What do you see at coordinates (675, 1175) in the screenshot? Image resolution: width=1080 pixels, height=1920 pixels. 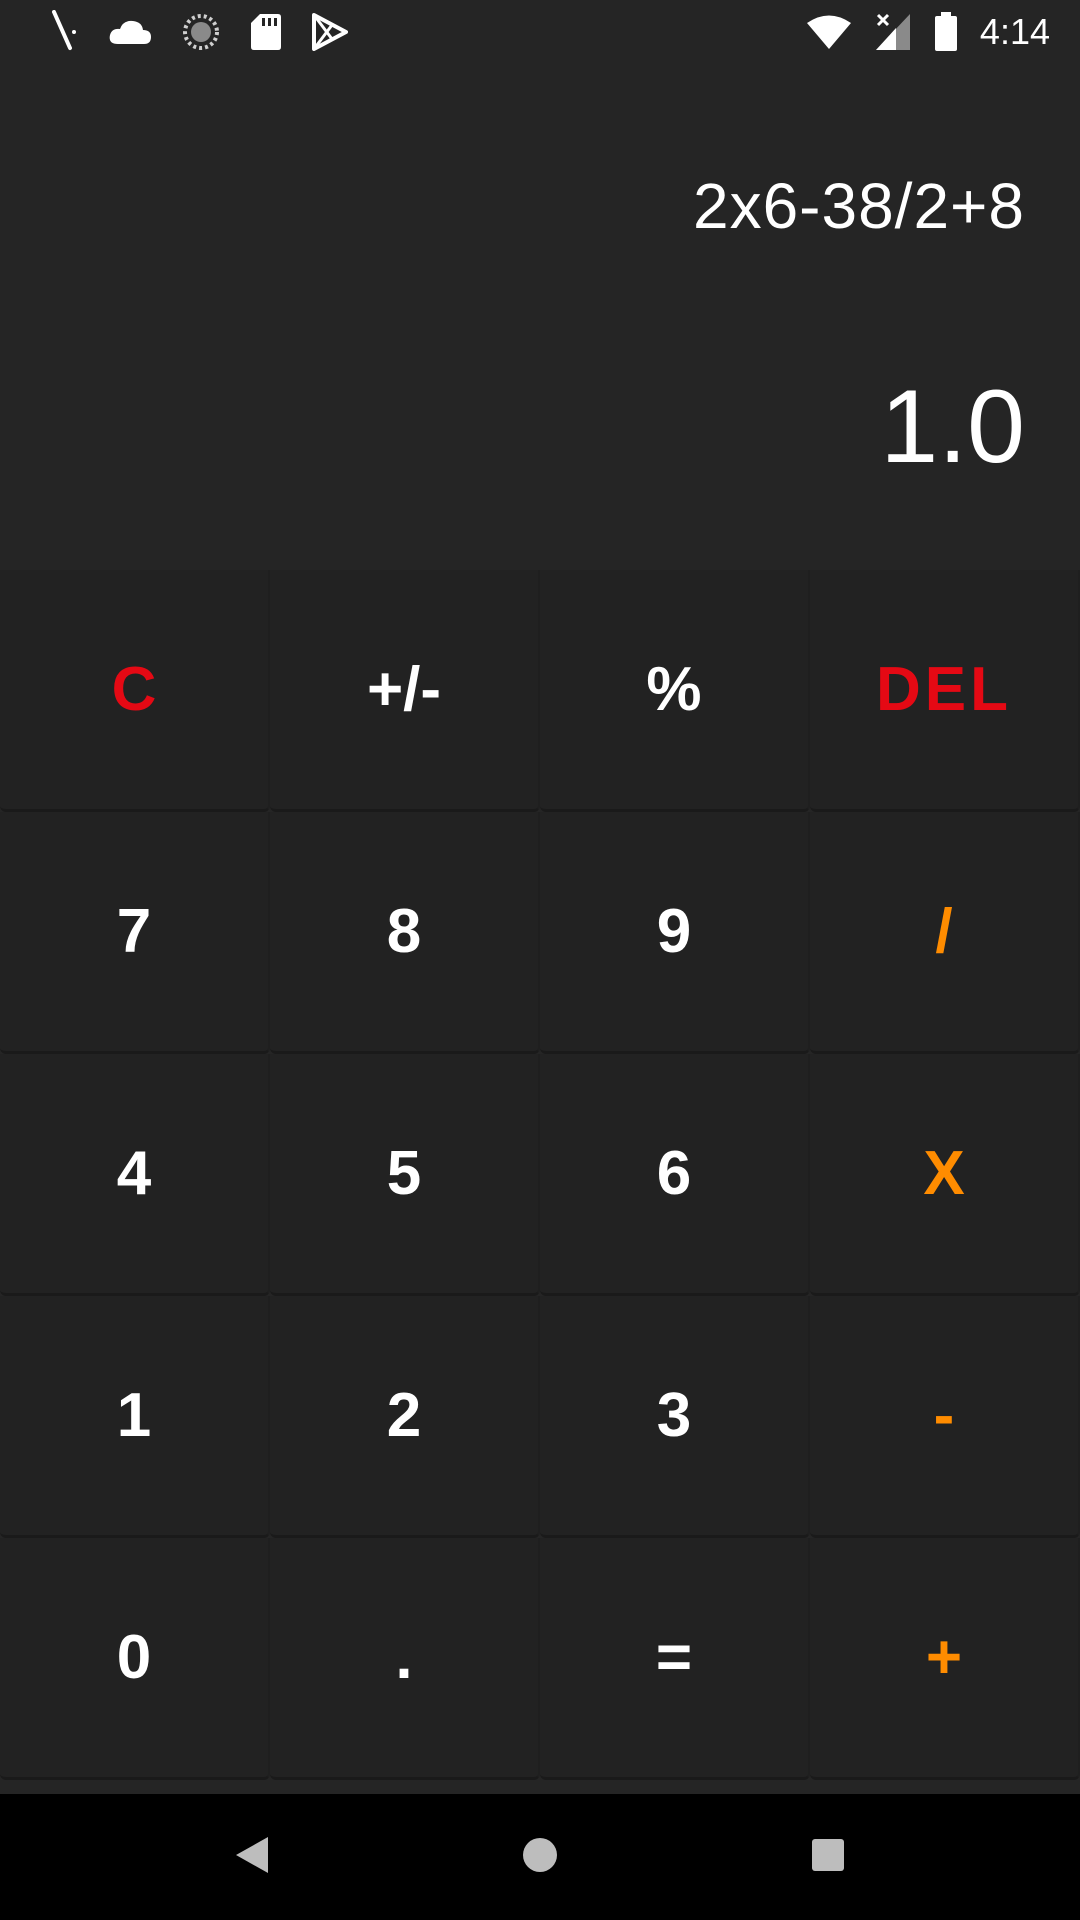 I see `digit-6-button: 6` at bounding box center [675, 1175].